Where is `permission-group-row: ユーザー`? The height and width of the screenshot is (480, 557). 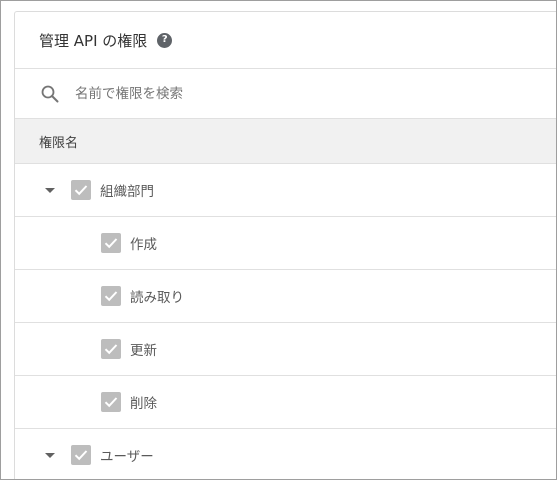 permission-group-row: ユーザー is located at coordinates (285, 454).